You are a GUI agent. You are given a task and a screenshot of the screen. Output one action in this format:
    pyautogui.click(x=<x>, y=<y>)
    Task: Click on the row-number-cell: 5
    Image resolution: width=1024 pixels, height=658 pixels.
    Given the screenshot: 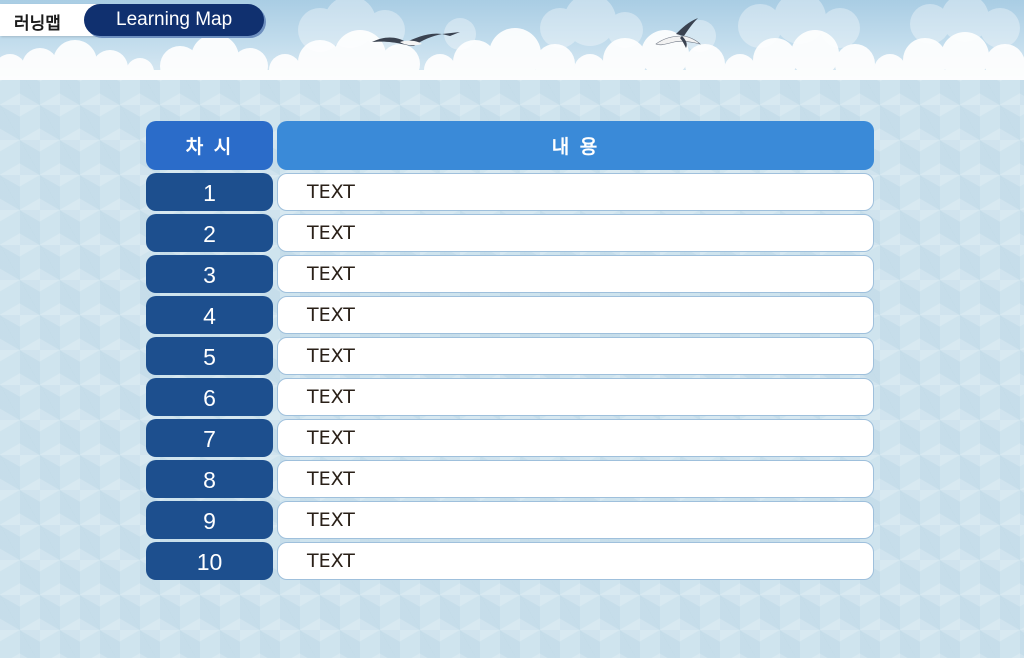 What is the action you would take?
    pyautogui.click(x=209, y=356)
    